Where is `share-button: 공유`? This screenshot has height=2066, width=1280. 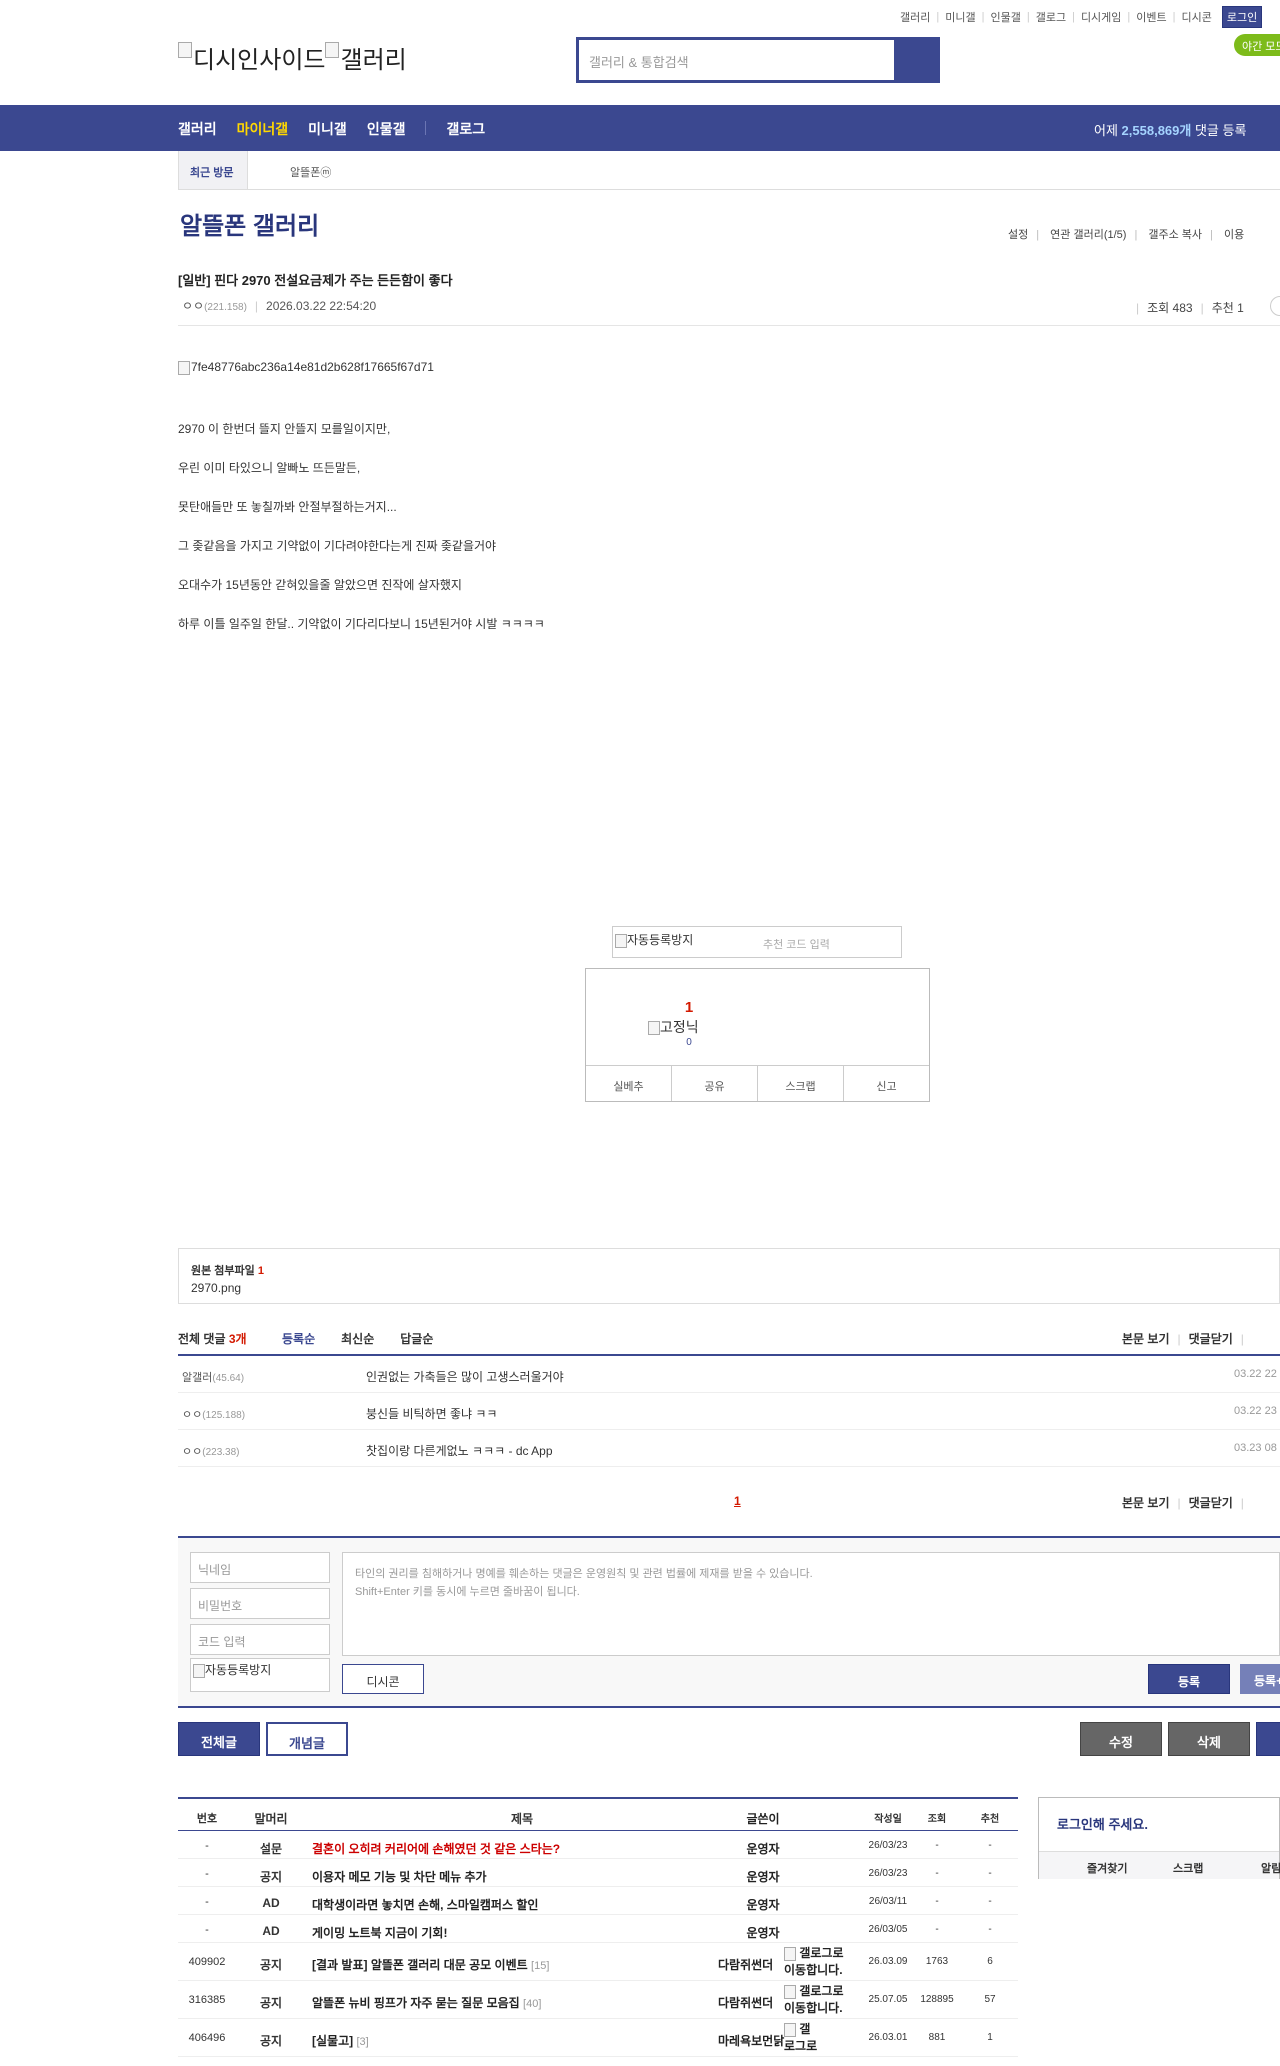
share-button: 공유 is located at coordinates (715, 1083).